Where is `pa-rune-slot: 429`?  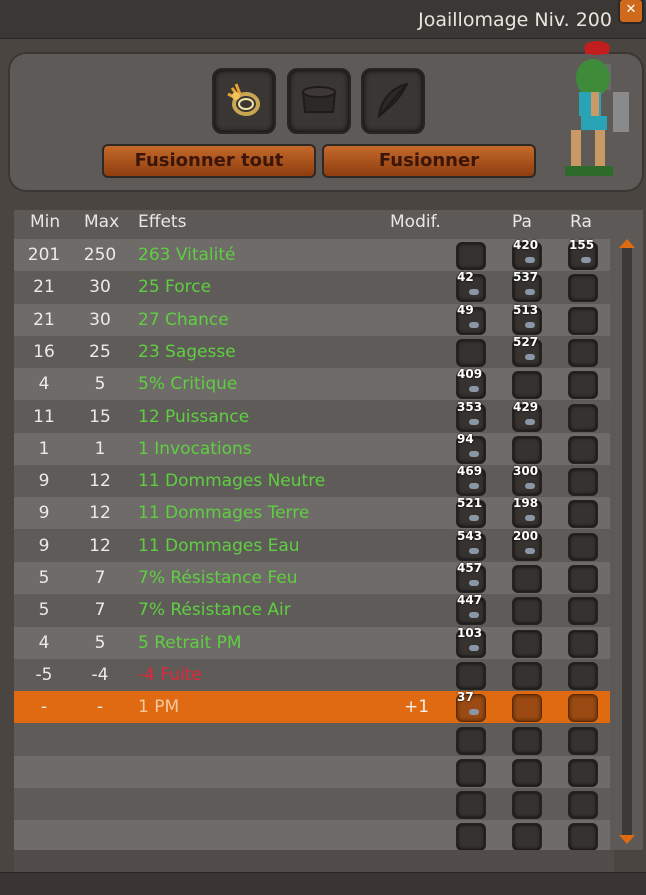
pa-rune-slot: 429 is located at coordinates (527, 416).